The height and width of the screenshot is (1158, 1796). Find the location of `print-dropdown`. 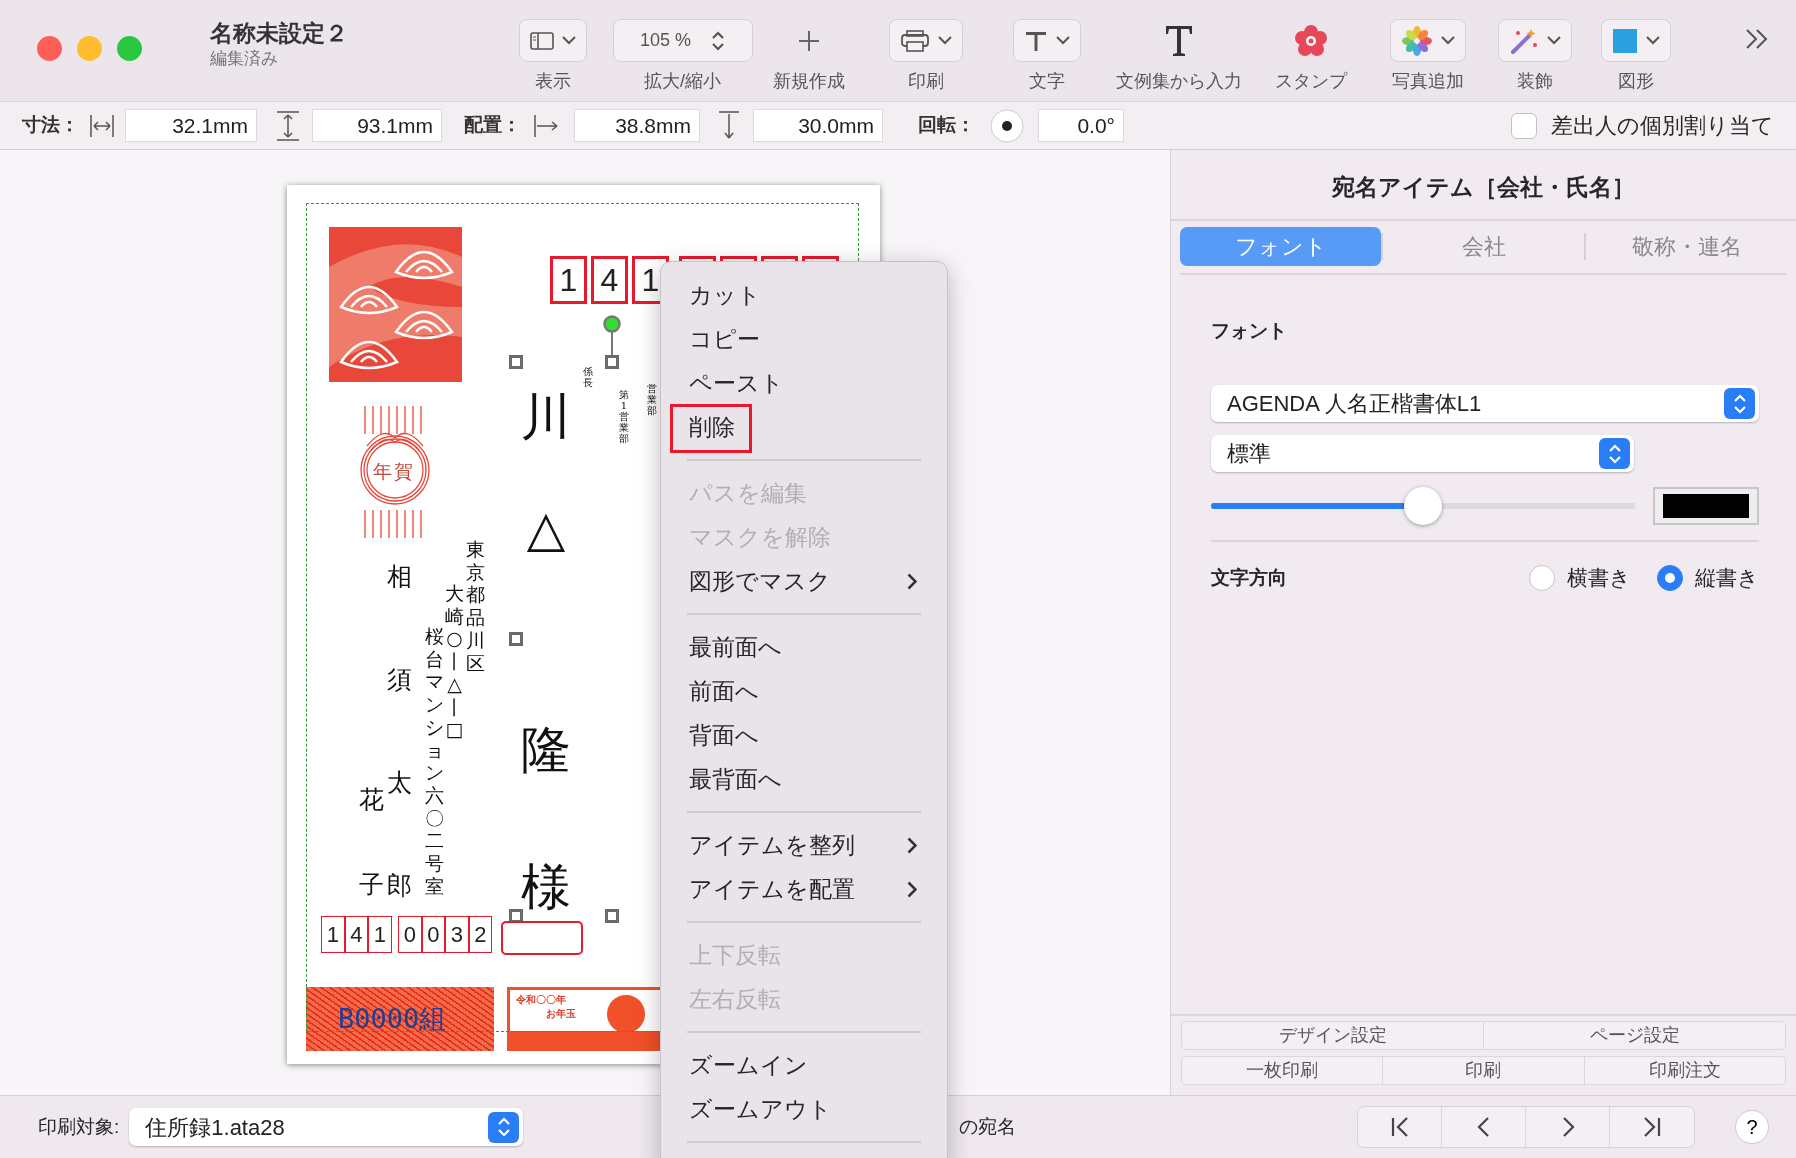

print-dropdown is located at coordinates (926, 40).